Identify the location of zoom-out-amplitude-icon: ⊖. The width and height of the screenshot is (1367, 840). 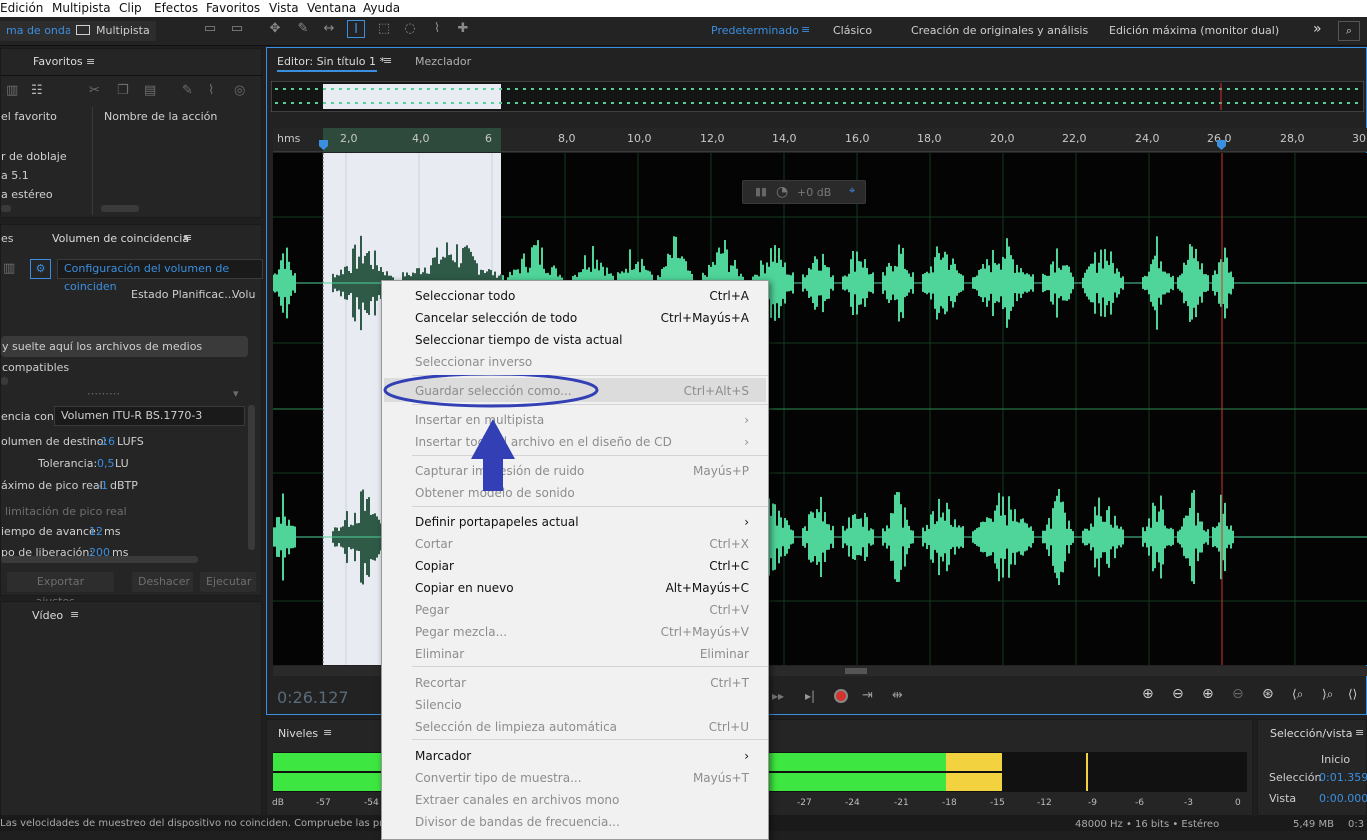
(1178, 694).